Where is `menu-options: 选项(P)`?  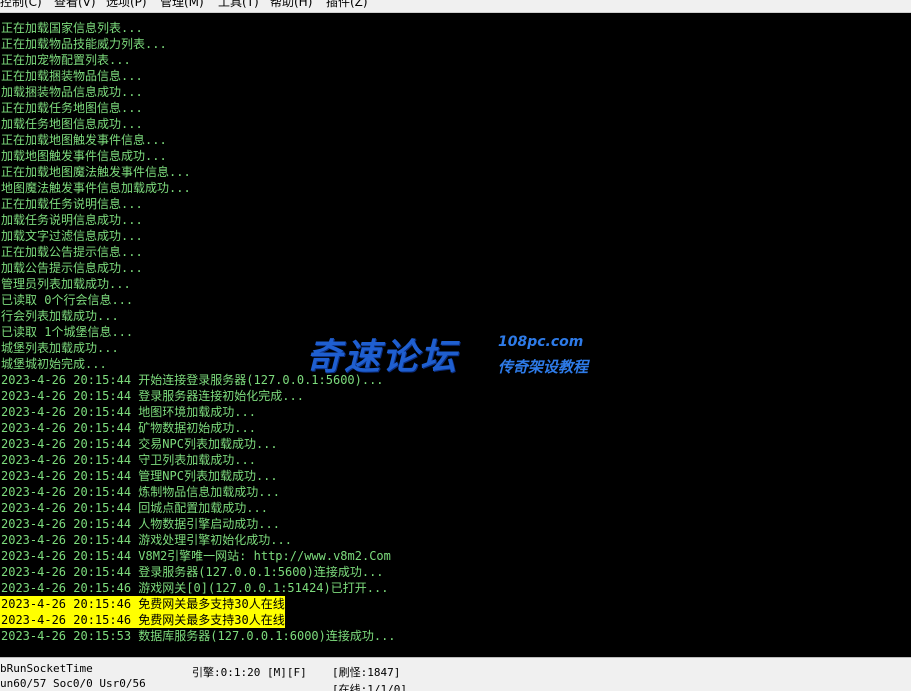
menu-options: 选项(P) is located at coordinates (126, 5).